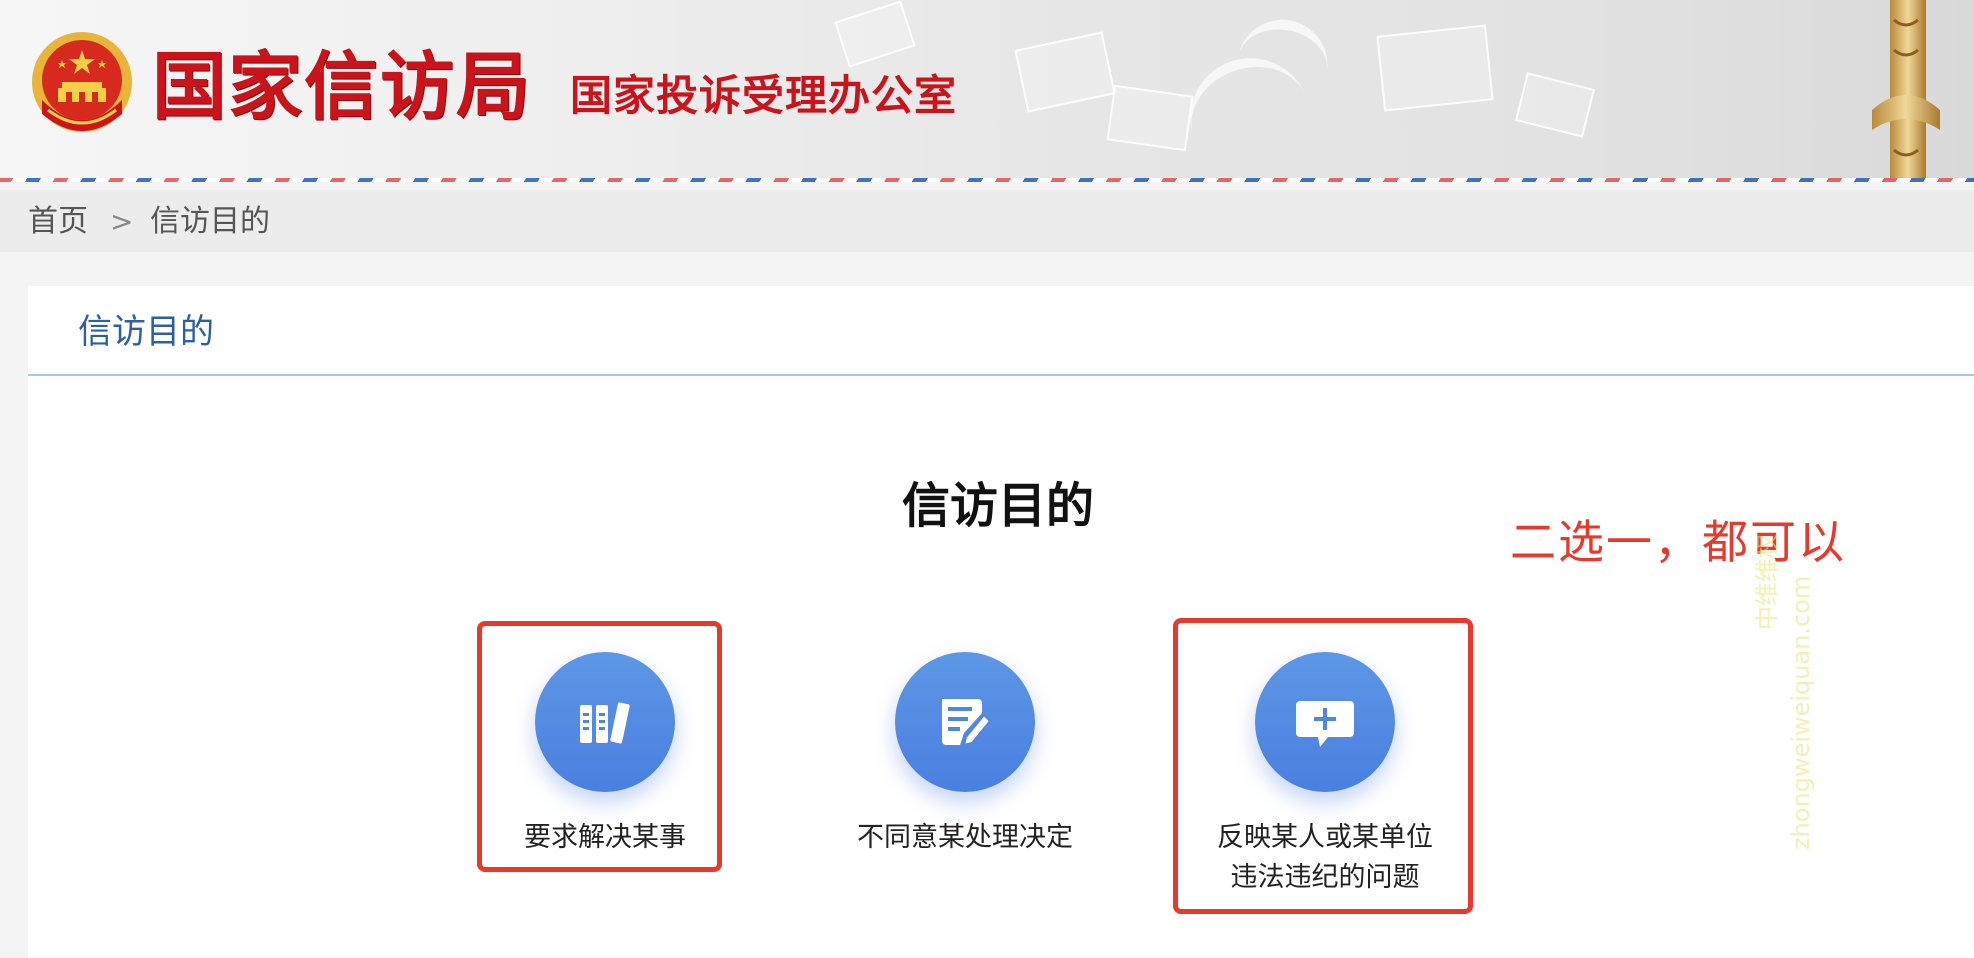  What do you see at coordinates (1001, 331) in the screenshot?
I see `card-header: 信访目的` at bounding box center [1001, 331].